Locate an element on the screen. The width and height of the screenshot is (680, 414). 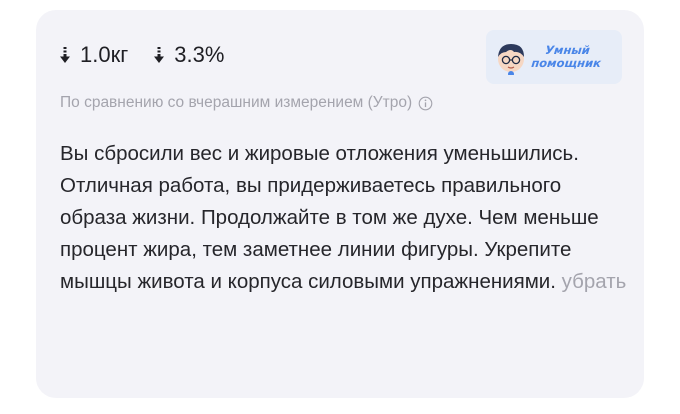
badge-label-line2: помощник is located at coordinates (566, 63).